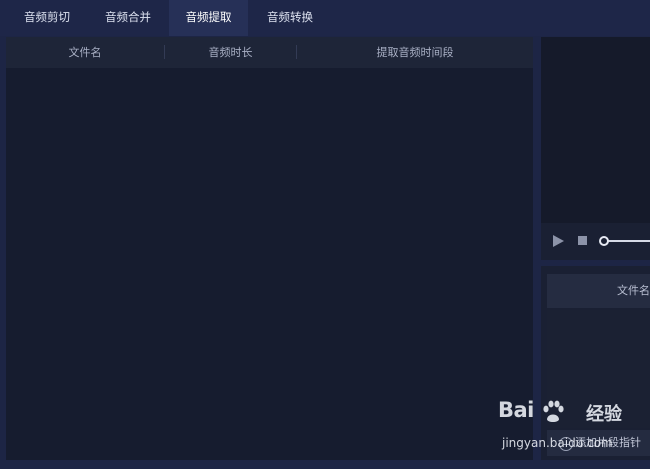 Image resolution: width=650 pixels, height=469 pixels. What do you see at coordinates (557, 443) in the screenshot?
I see `watermark-url: jingyan.baidu.com` at bounding box center [557, 443].